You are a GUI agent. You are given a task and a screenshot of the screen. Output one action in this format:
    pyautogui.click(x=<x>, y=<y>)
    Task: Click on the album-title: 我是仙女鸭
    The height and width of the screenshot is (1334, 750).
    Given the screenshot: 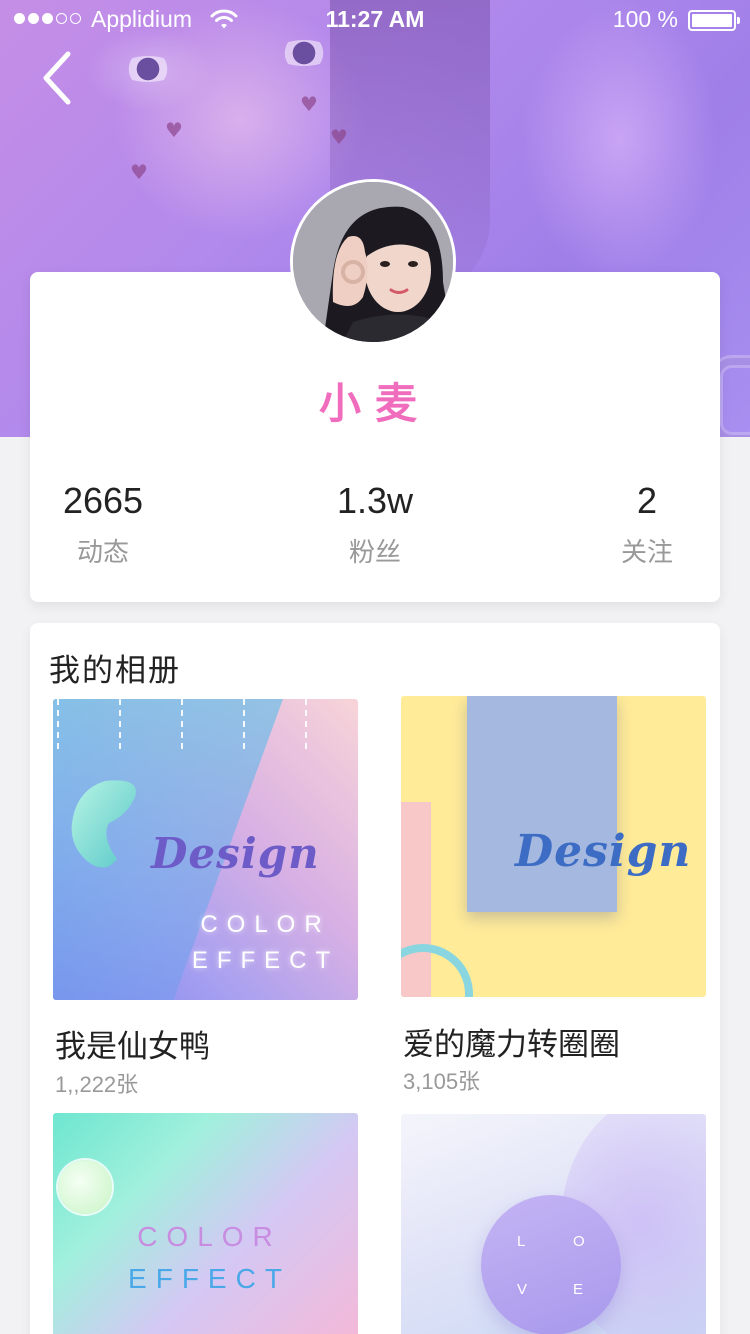 What is the action you would take?
    pyautogui.click(x=132, y=1043)
    